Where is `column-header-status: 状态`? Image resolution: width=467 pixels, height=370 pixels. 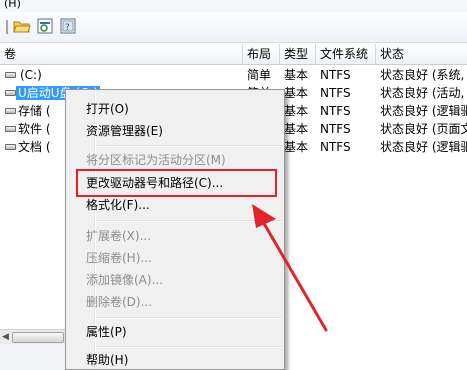
column-header-status: 状态 is located at coordinates (421, 54).